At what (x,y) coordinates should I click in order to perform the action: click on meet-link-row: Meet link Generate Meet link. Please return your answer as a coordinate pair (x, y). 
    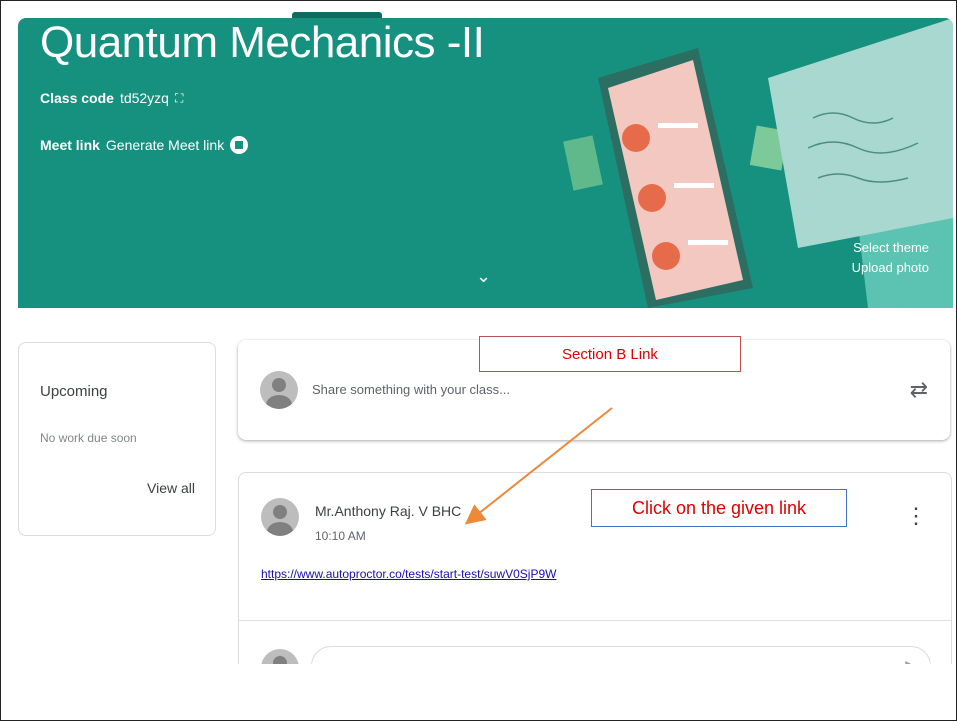
    Looking at the image, I should click on (144, 145).